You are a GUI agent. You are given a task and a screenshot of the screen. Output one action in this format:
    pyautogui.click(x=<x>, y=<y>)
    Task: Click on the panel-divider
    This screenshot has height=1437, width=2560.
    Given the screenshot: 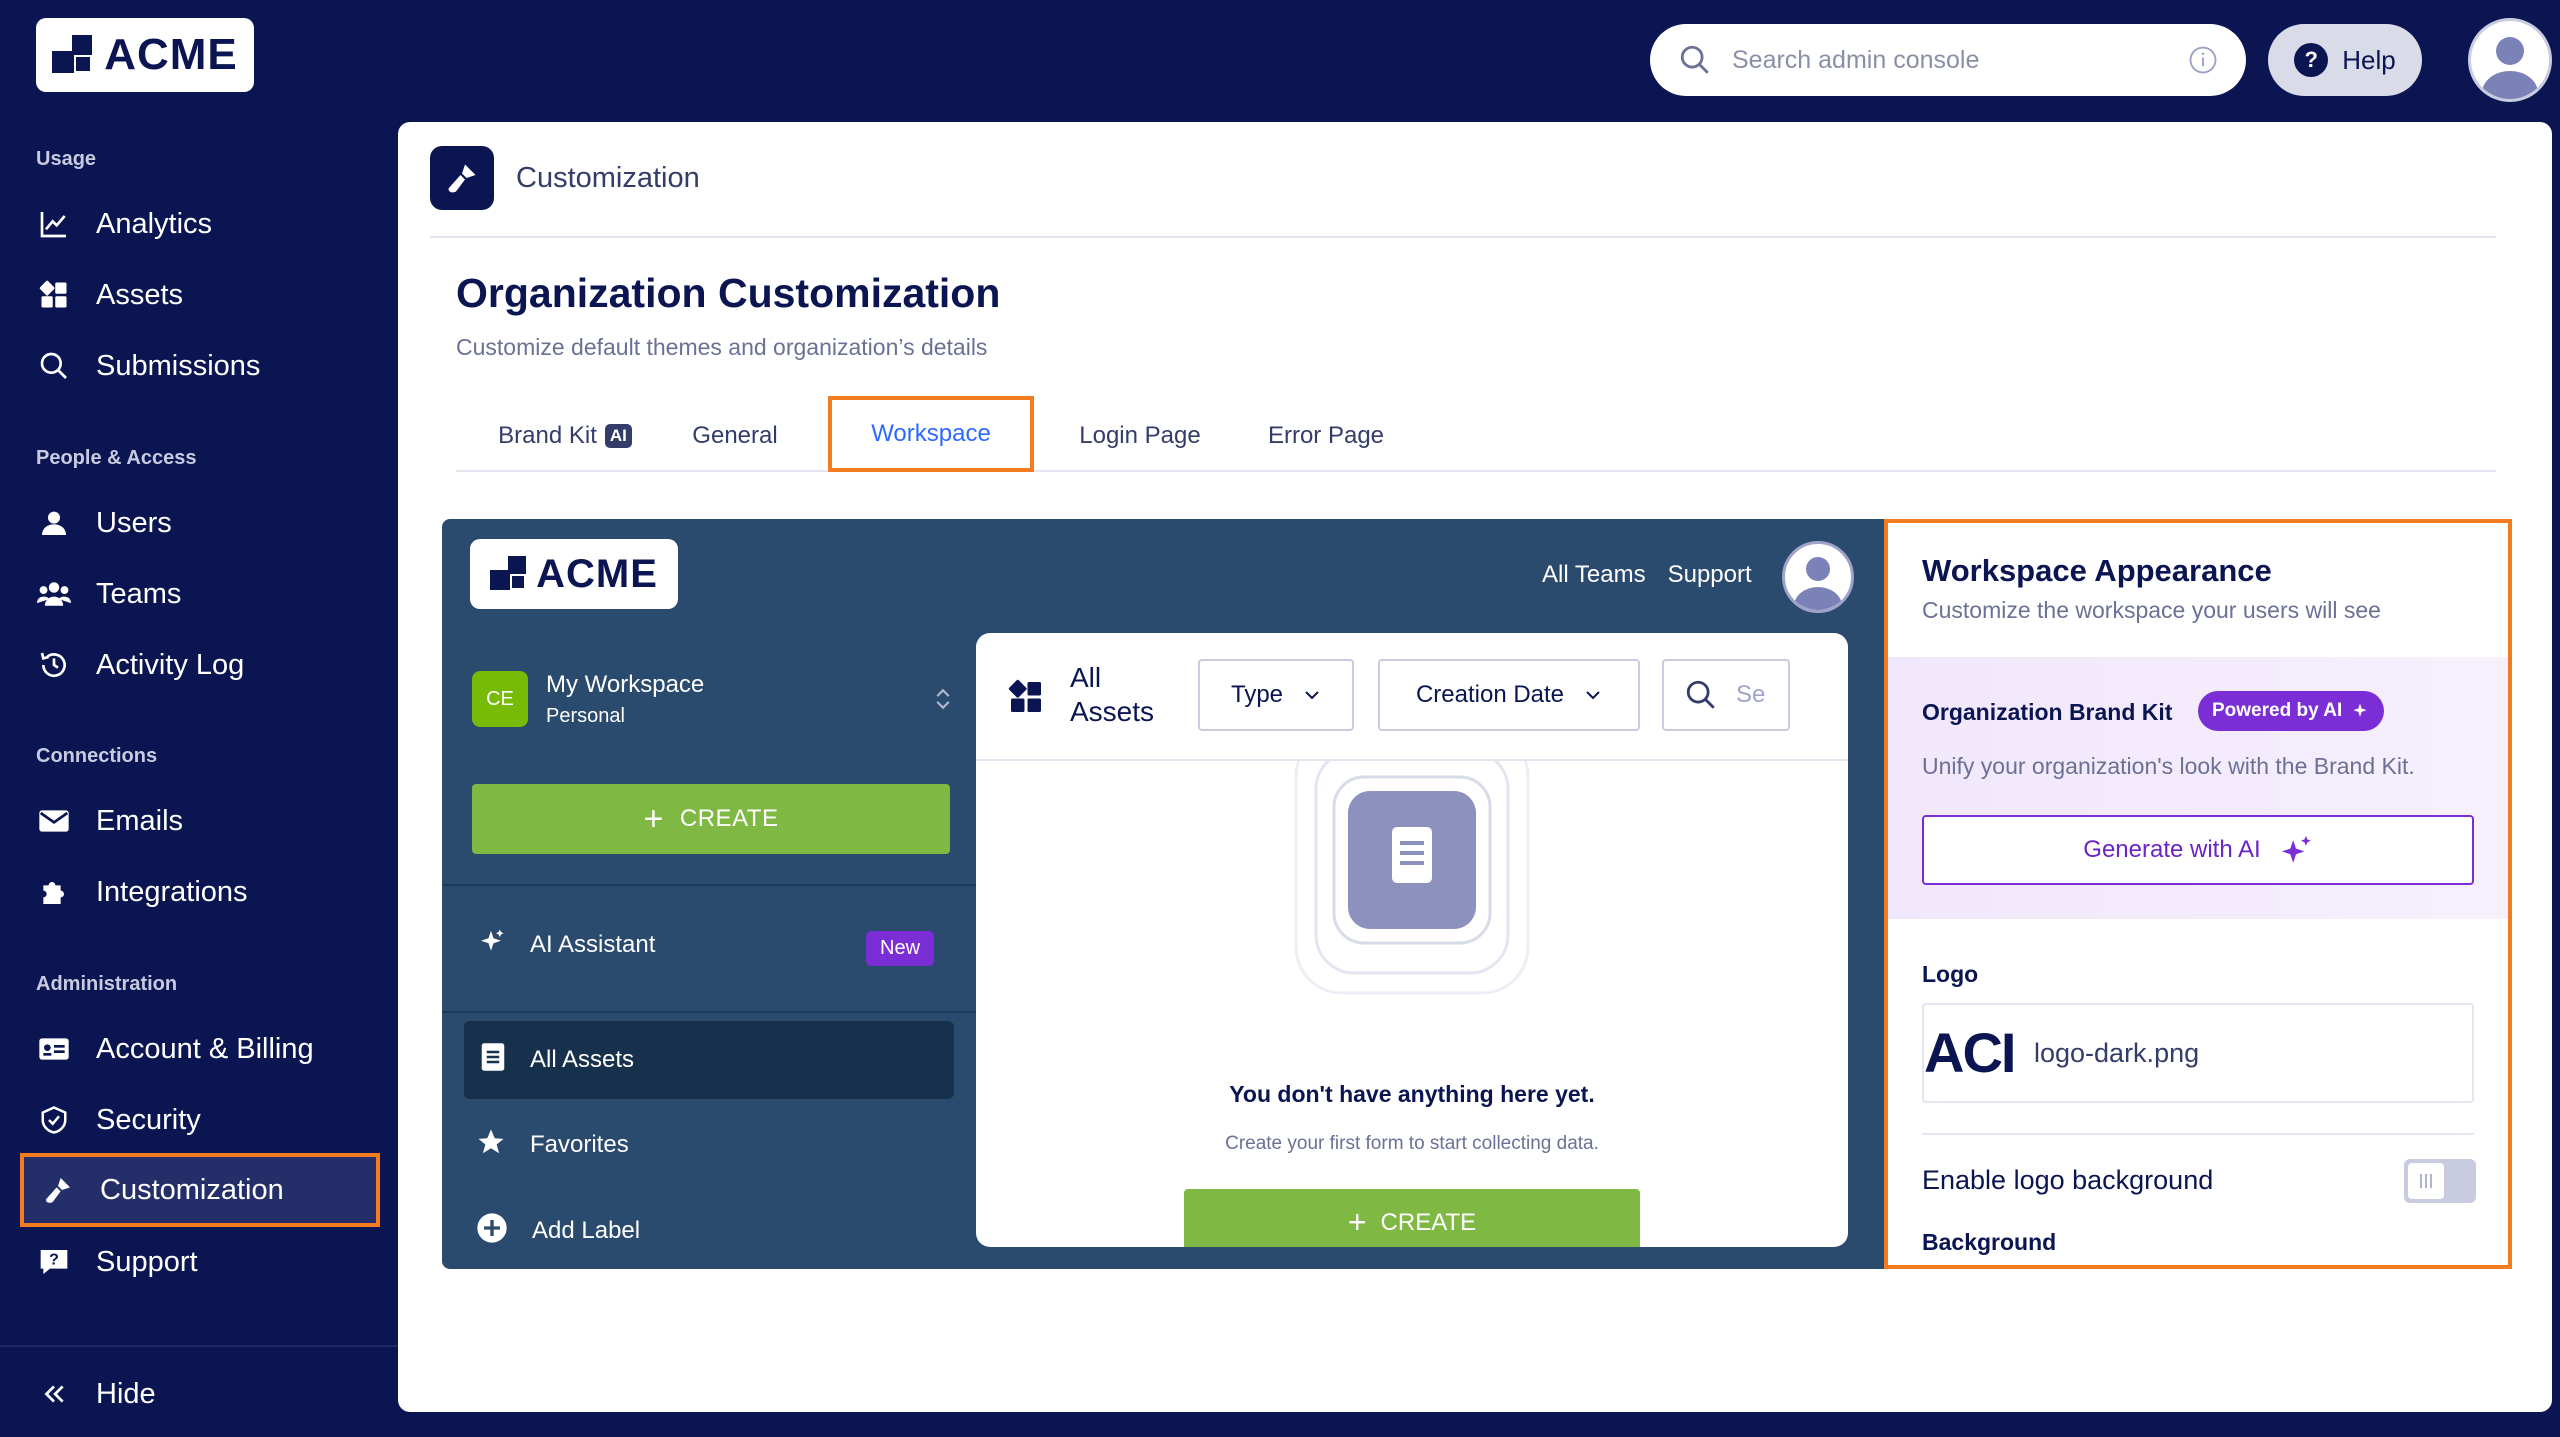 What is the action you would take?
    pyautogui.click(x=2198, y=1134)
    